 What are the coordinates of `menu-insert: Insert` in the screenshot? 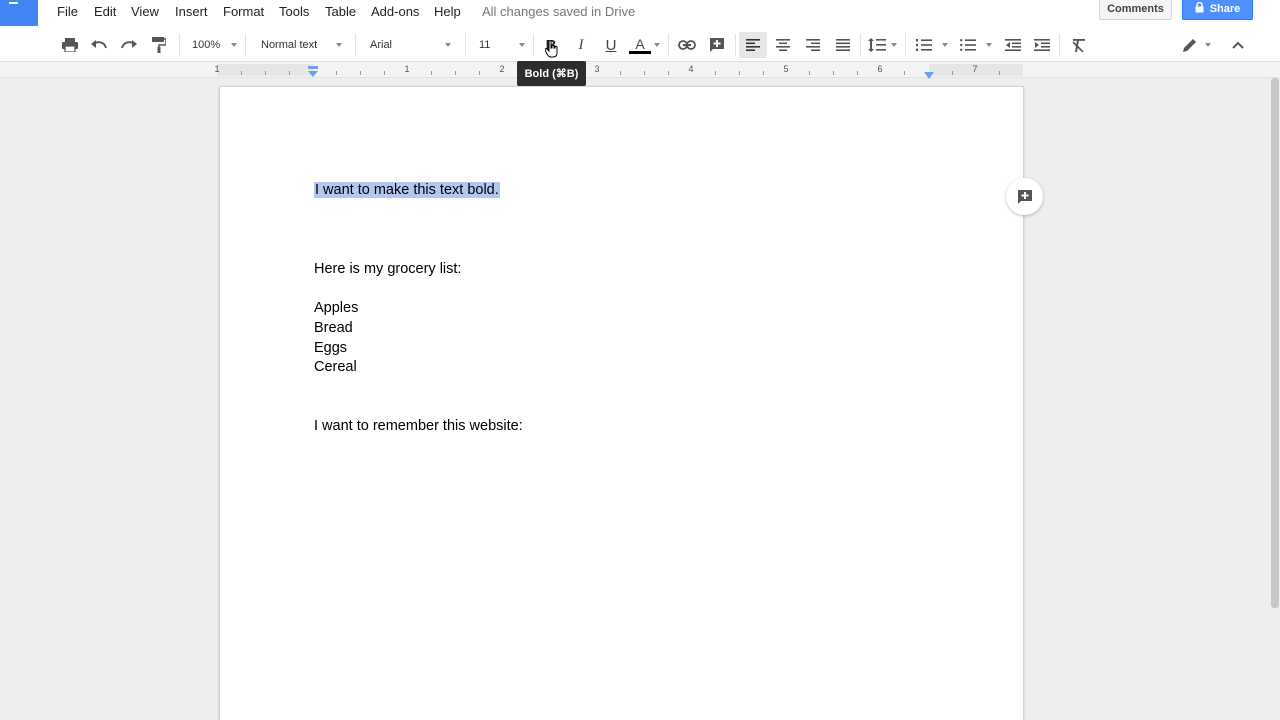 It's located at (191, 11).